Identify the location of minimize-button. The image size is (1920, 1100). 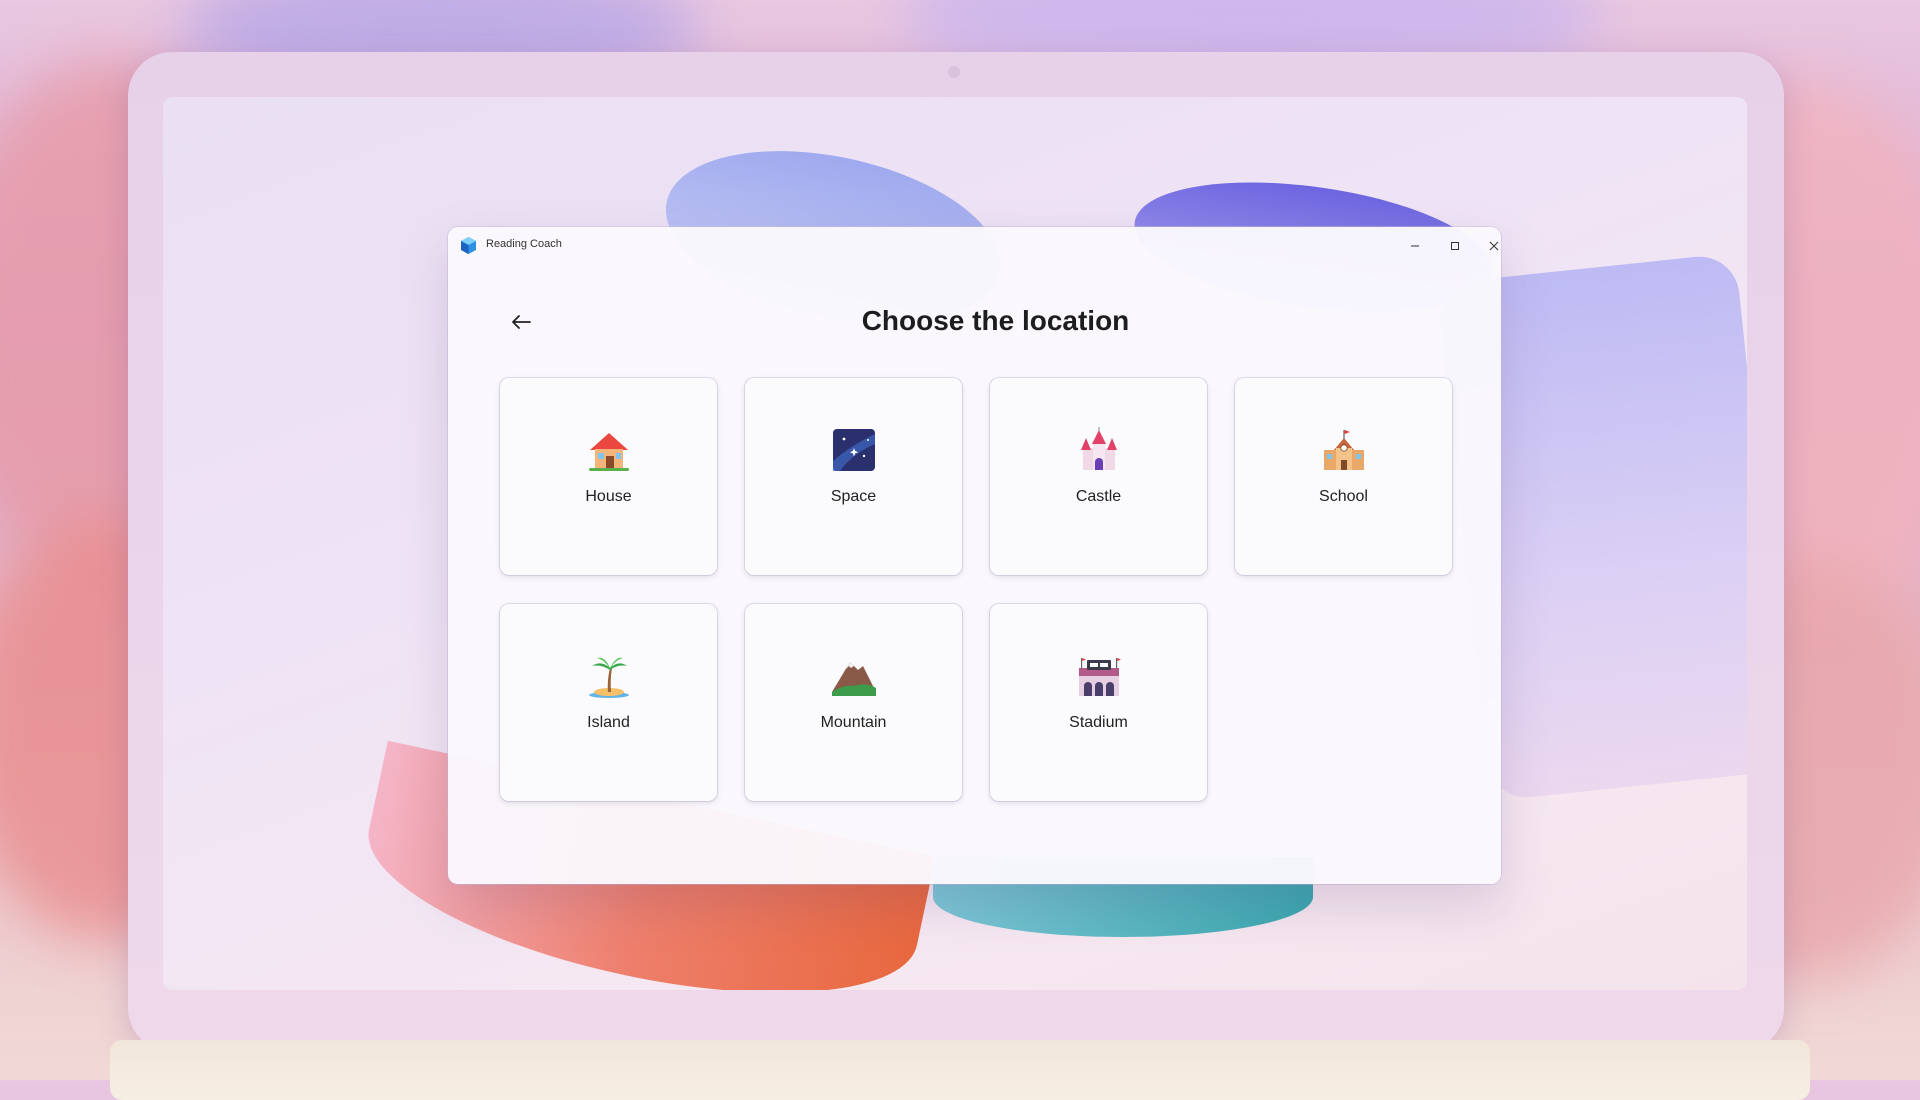
(1415, 246).